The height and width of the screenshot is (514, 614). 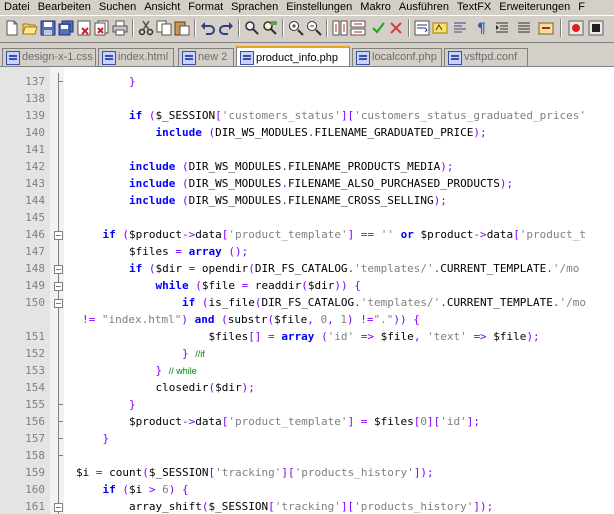 I want to click on code-line: 147 $files = array ();, so click(x=307, y=251).